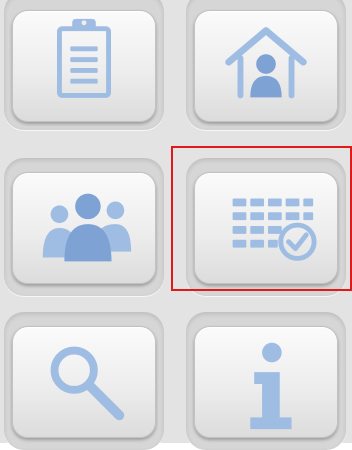 The height and width of the screenshot is (450, 352). Describe the element at coordinates (87, 227) in the screenshot. I see `group-users-icon` at that location.